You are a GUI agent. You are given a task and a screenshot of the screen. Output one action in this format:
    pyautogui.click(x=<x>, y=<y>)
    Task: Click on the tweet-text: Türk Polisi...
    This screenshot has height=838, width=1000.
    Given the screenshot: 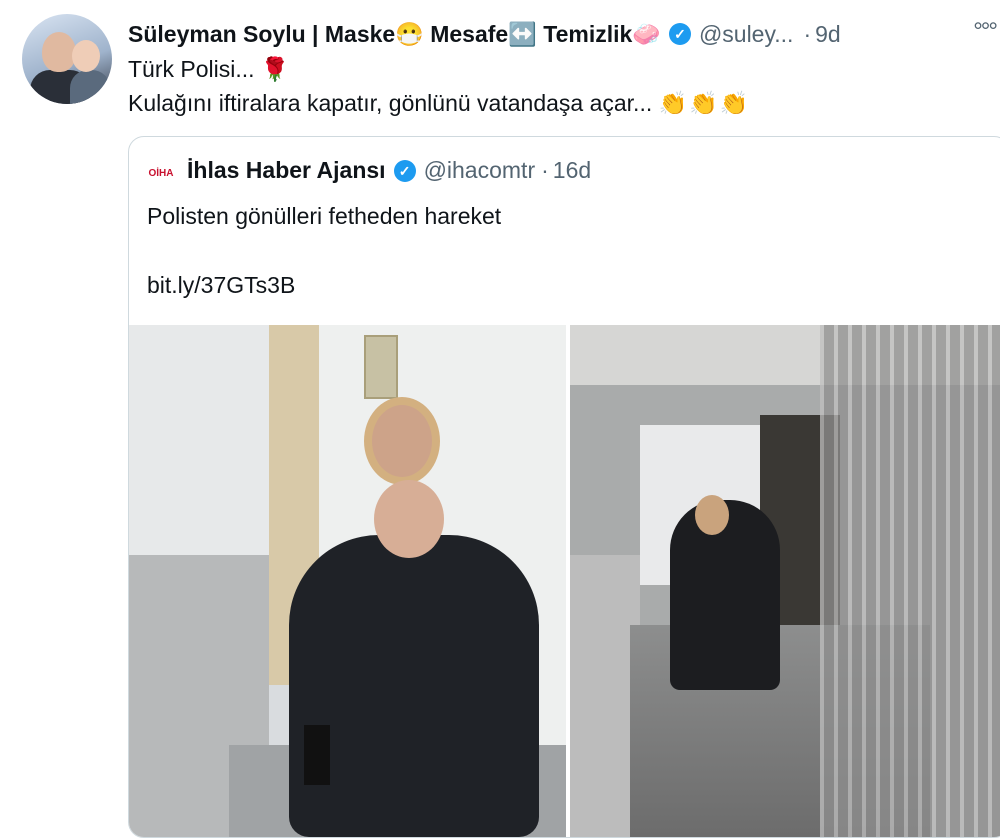 What is the action you would take?
    pyautogui.click(x=194, y=69)
    